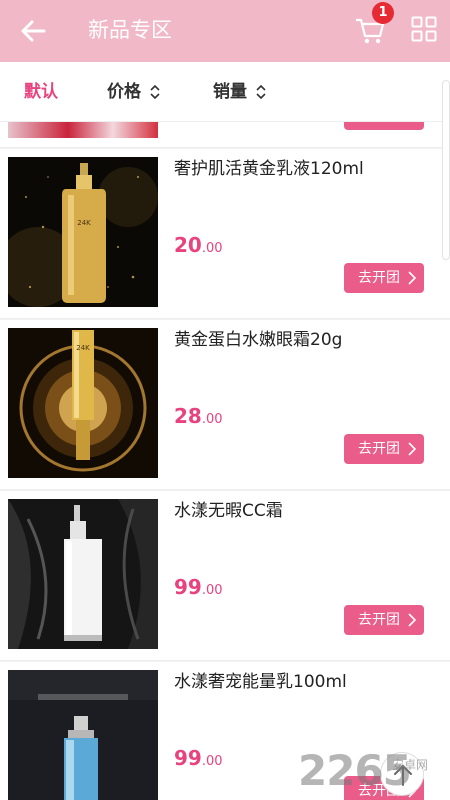 The height and width of the screenshot is (800, 450). I want to click on page-title: 新品专区, so click(130, 30).